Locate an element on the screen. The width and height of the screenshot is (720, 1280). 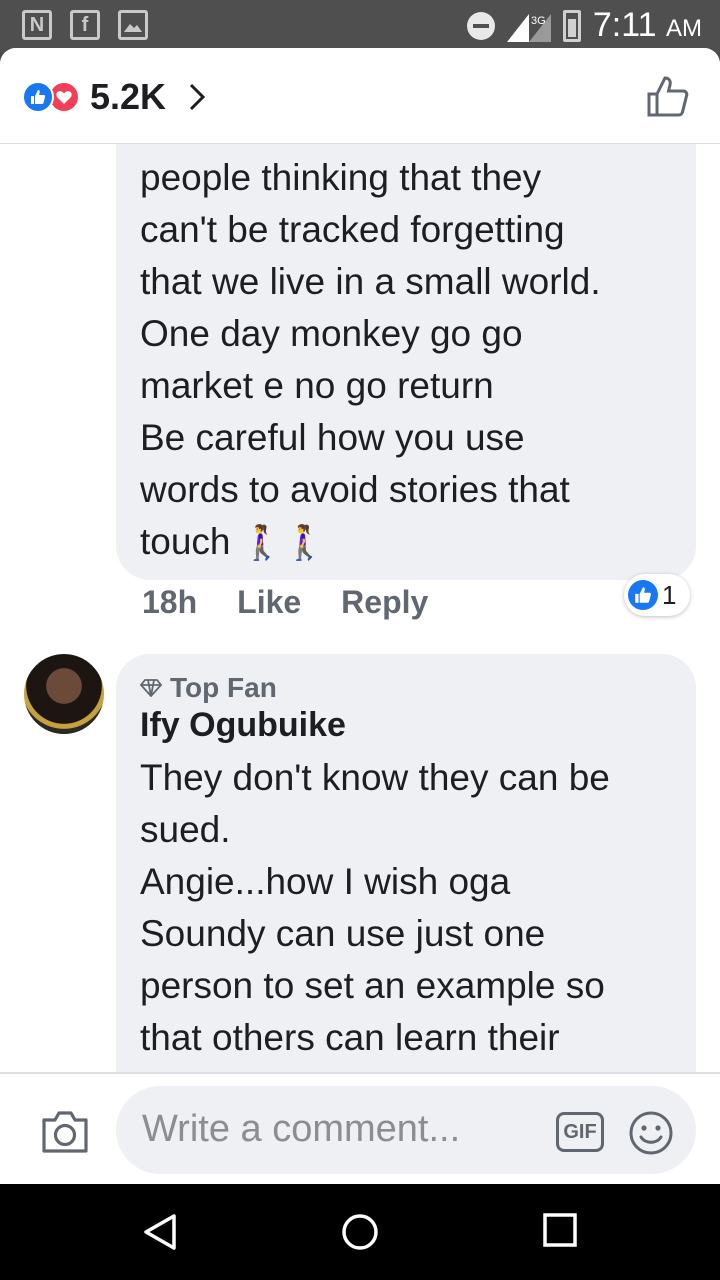
signal-icon: 3G is located at coordinates (528, 27).